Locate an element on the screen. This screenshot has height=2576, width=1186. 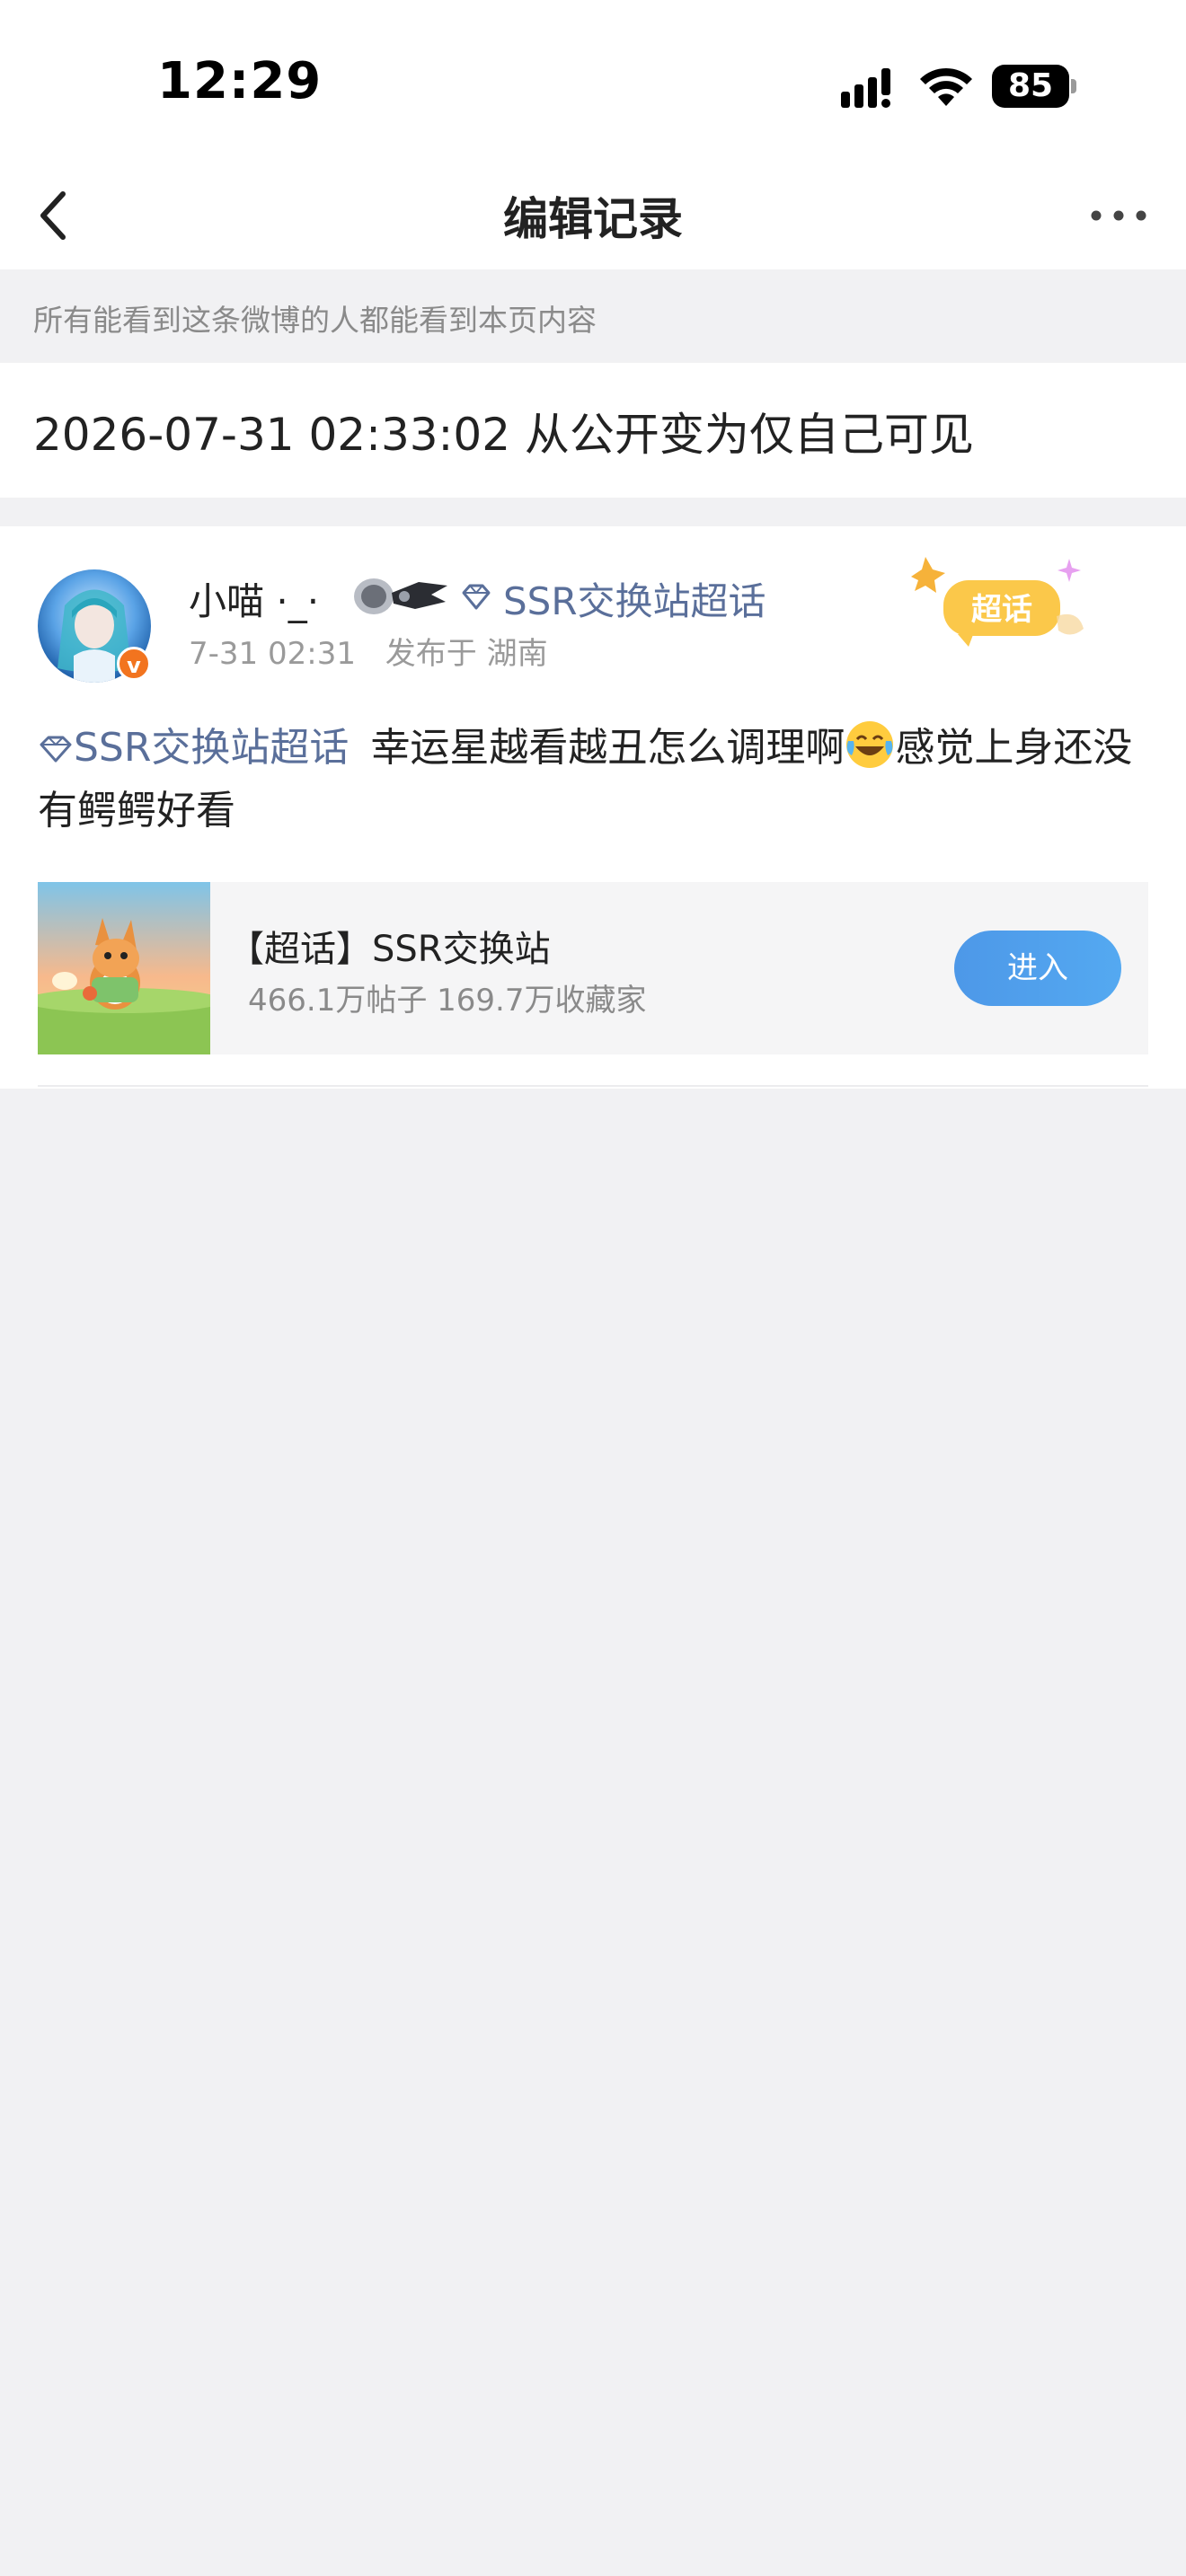
signal-icon is located at coordinates (865, 88).